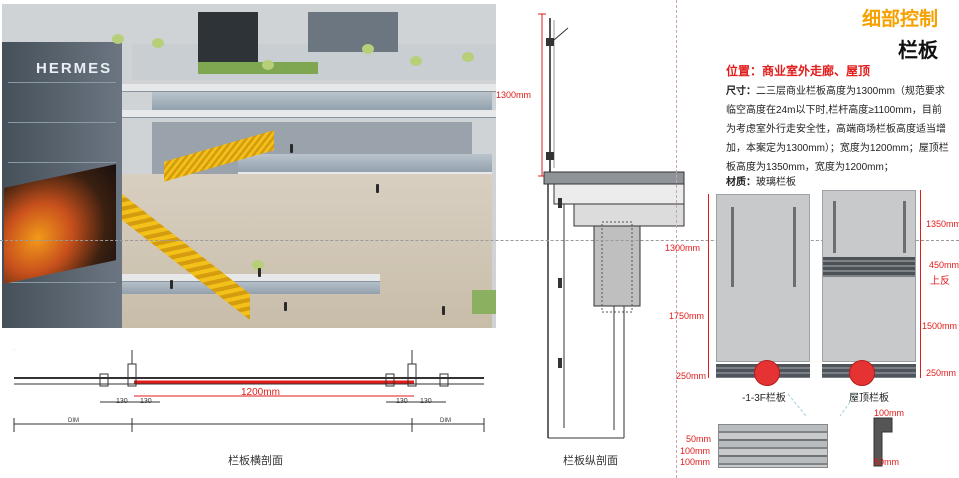  Describe the element at coordinates (73, 421) in the screenshot. I see `overall-dimension-left: DIM` at that location.